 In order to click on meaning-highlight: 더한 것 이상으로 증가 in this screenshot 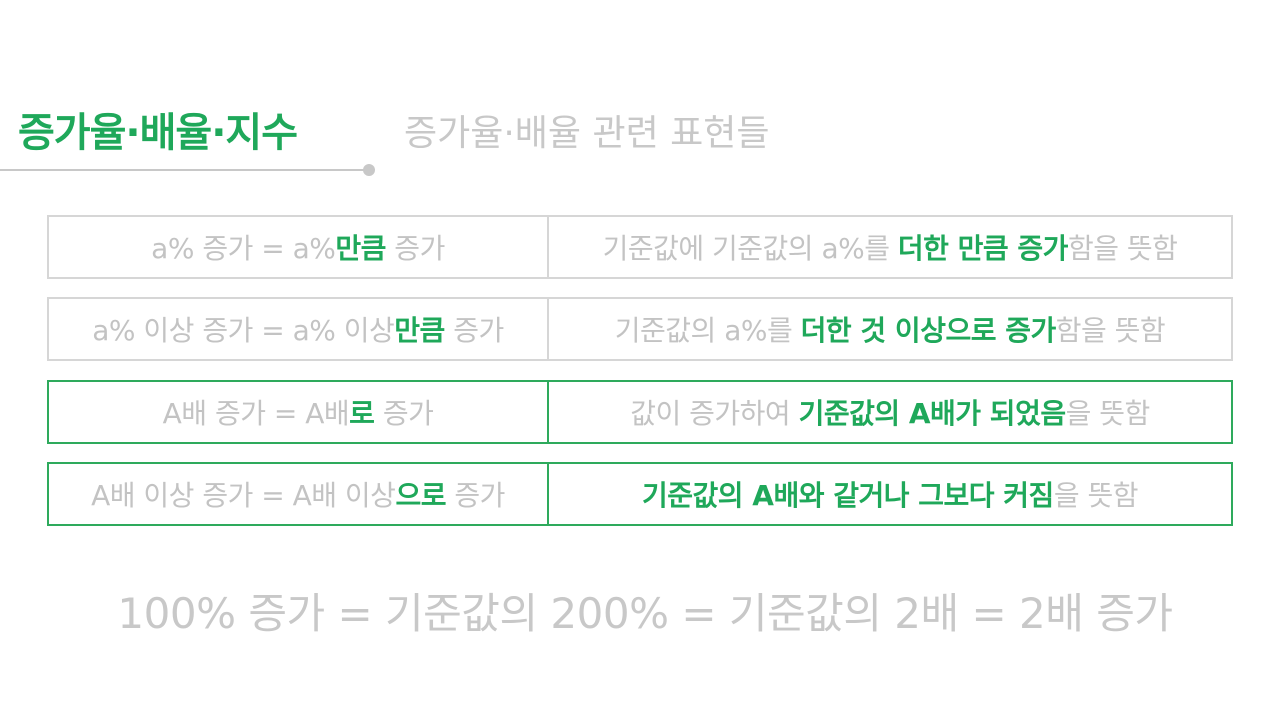, I will do `click(928, 330)`.